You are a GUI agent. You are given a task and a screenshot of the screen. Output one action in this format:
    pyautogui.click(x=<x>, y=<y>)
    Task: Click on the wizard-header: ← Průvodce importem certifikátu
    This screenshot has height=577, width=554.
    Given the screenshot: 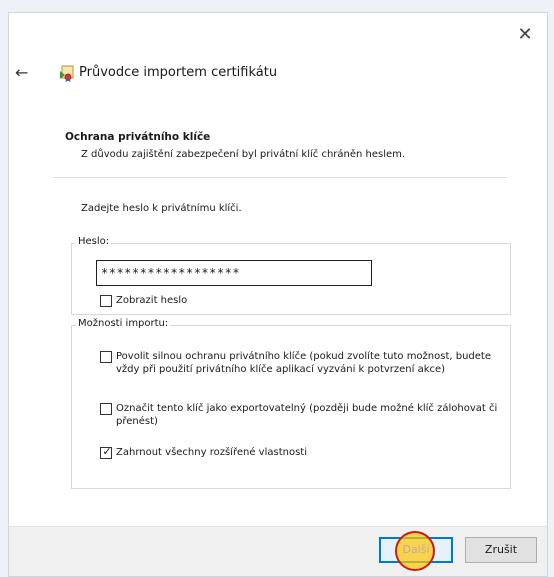 What is the action you would take?
    pyautogui.click(x=249, y=73)
    